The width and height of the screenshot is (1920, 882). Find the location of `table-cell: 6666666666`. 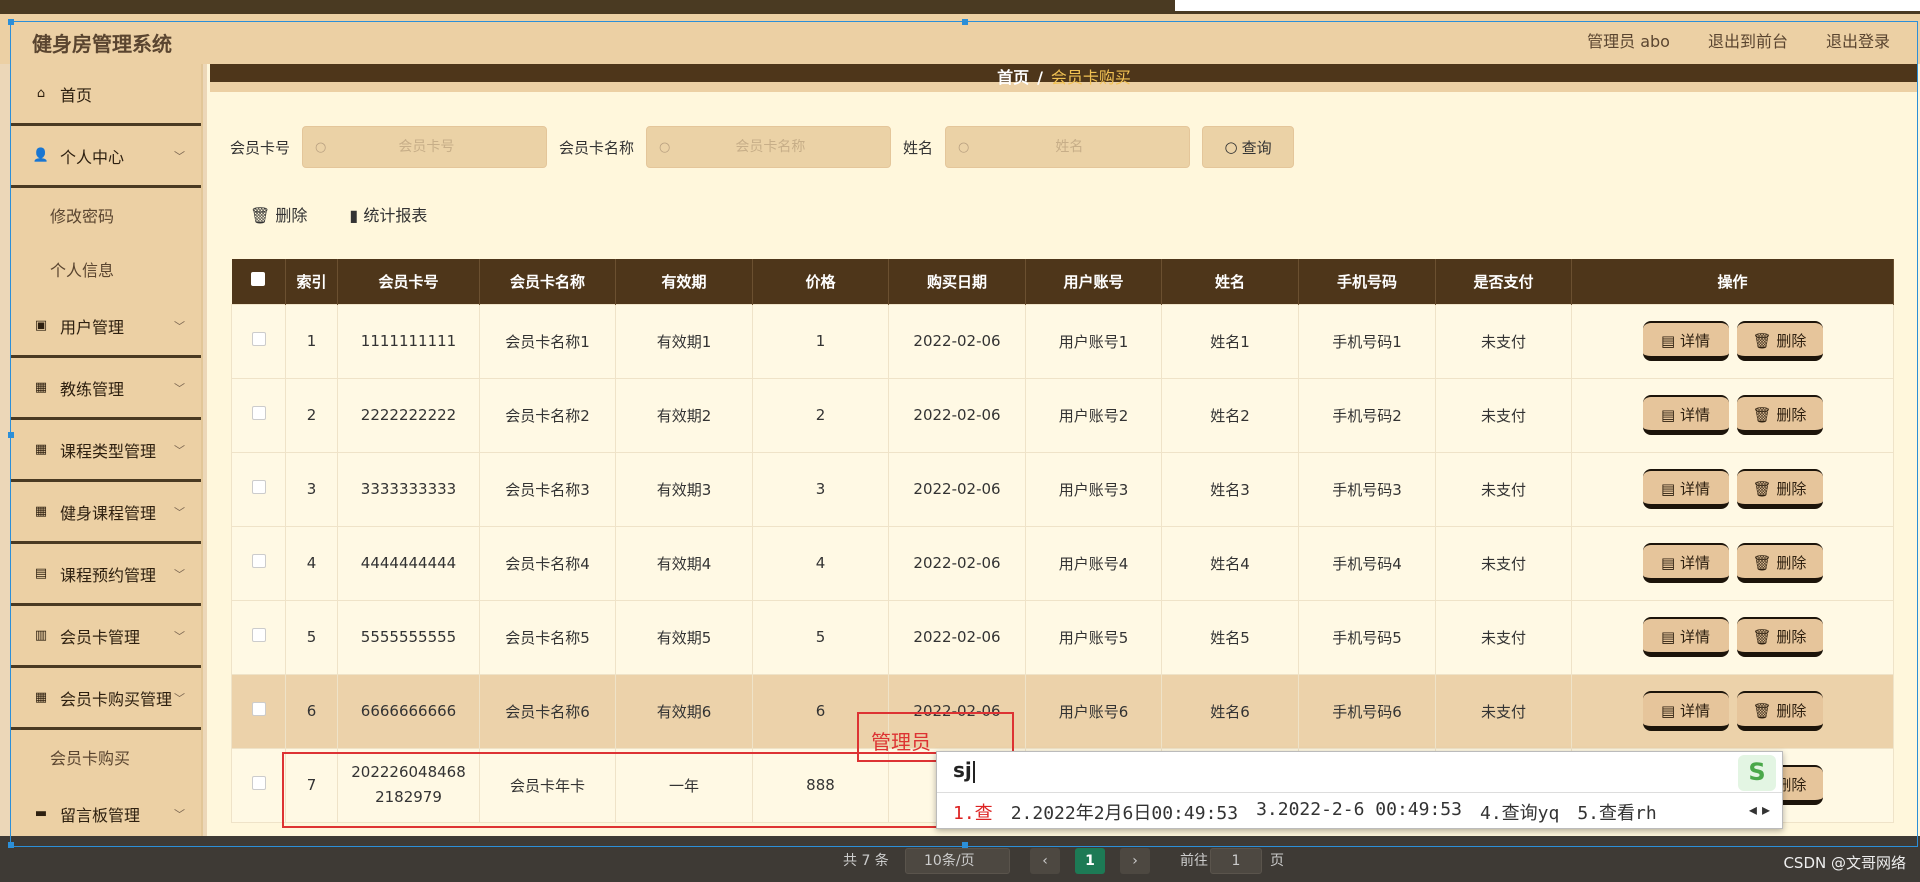

table-cell: 6666666666 is located at coordinates (408, 711).